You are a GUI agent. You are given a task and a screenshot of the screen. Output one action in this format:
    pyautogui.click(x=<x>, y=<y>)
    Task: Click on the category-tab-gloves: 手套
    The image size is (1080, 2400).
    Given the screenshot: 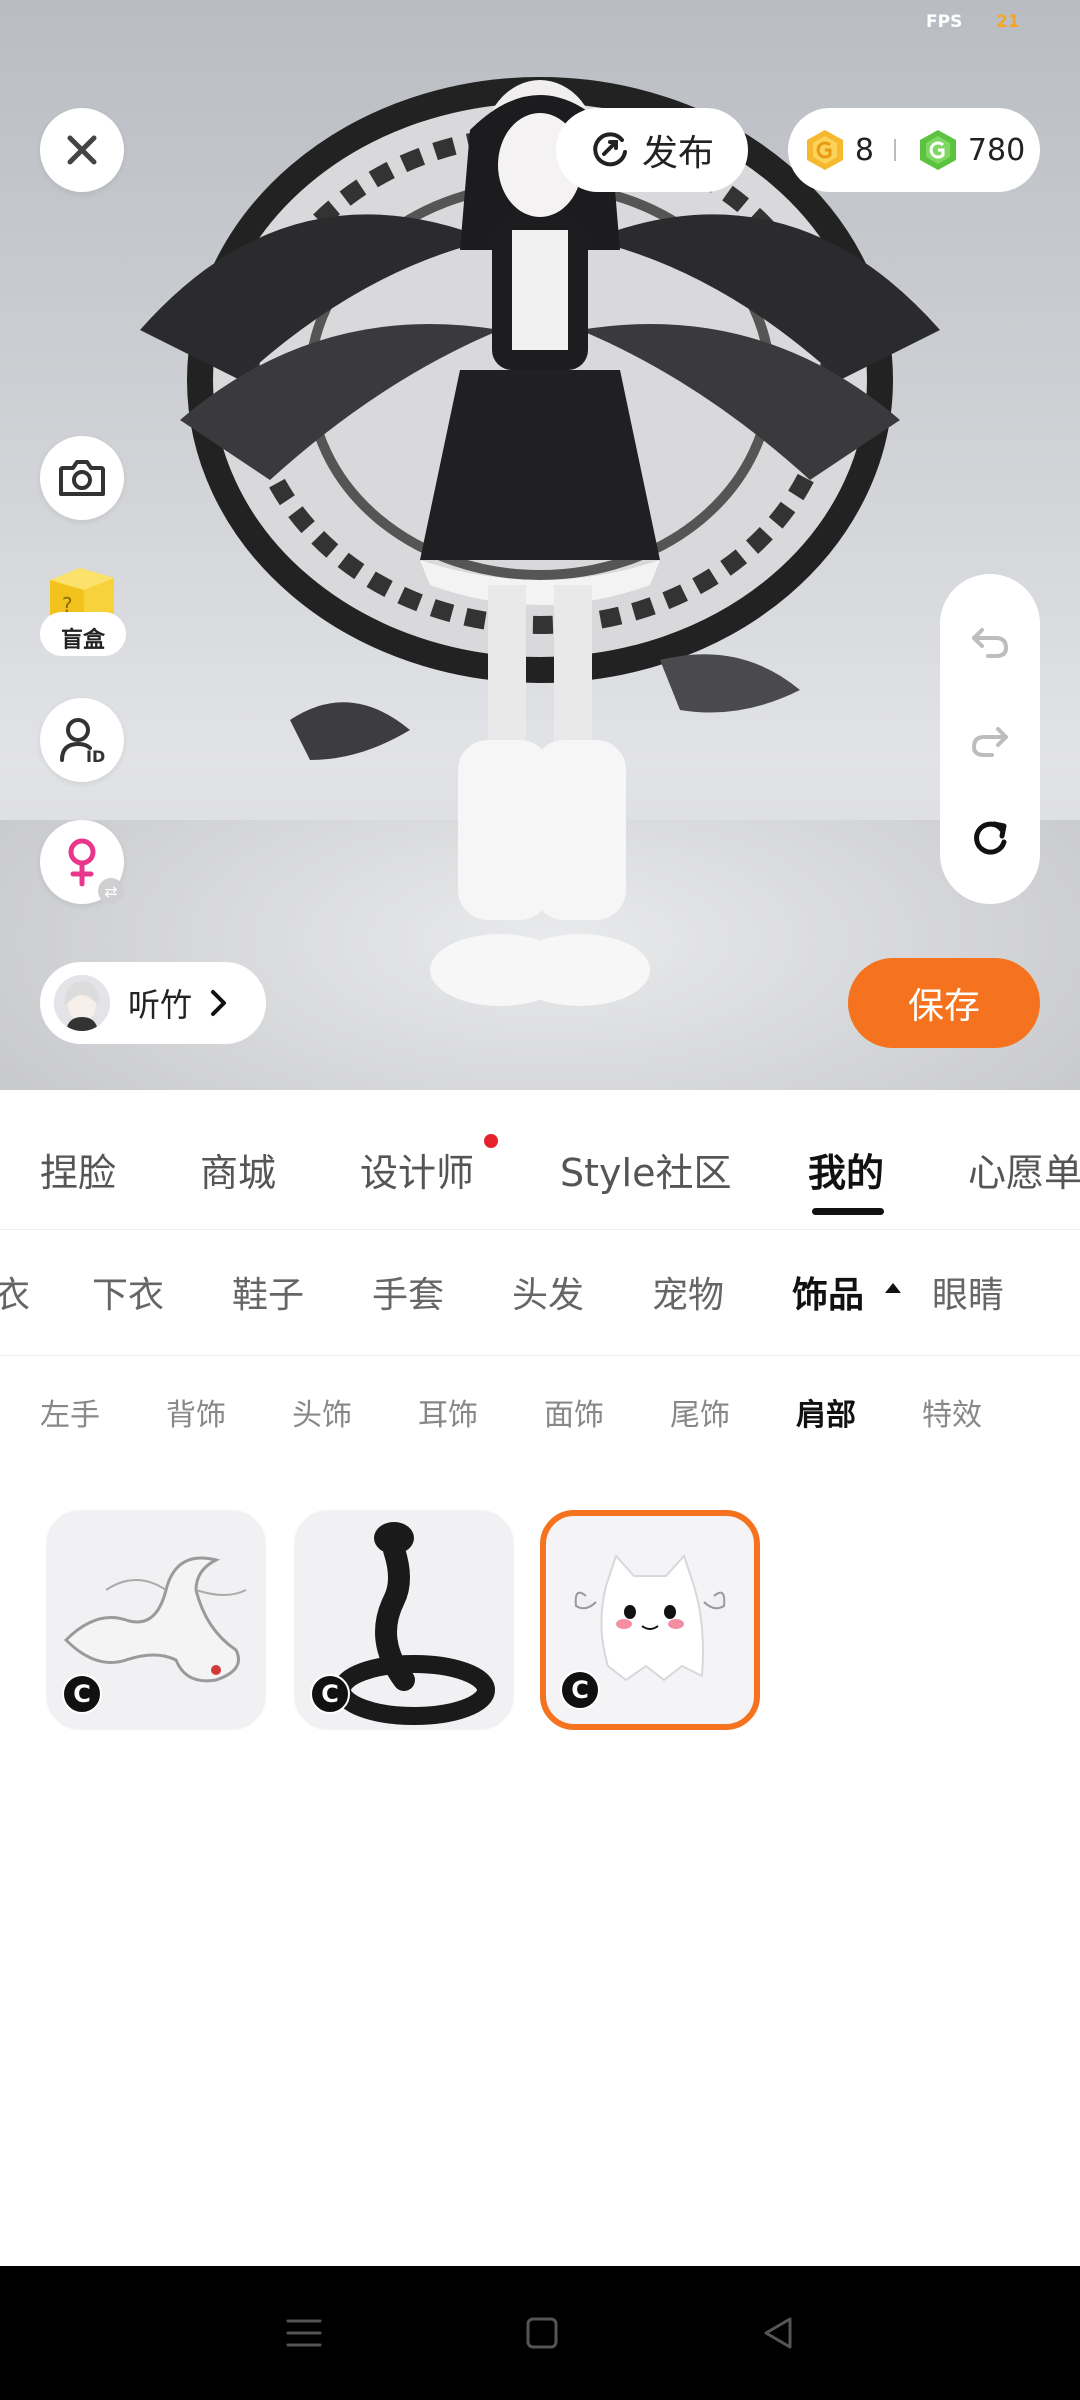 What is the action you would take?
    pyautogui.click(x=408, y=1292)
    